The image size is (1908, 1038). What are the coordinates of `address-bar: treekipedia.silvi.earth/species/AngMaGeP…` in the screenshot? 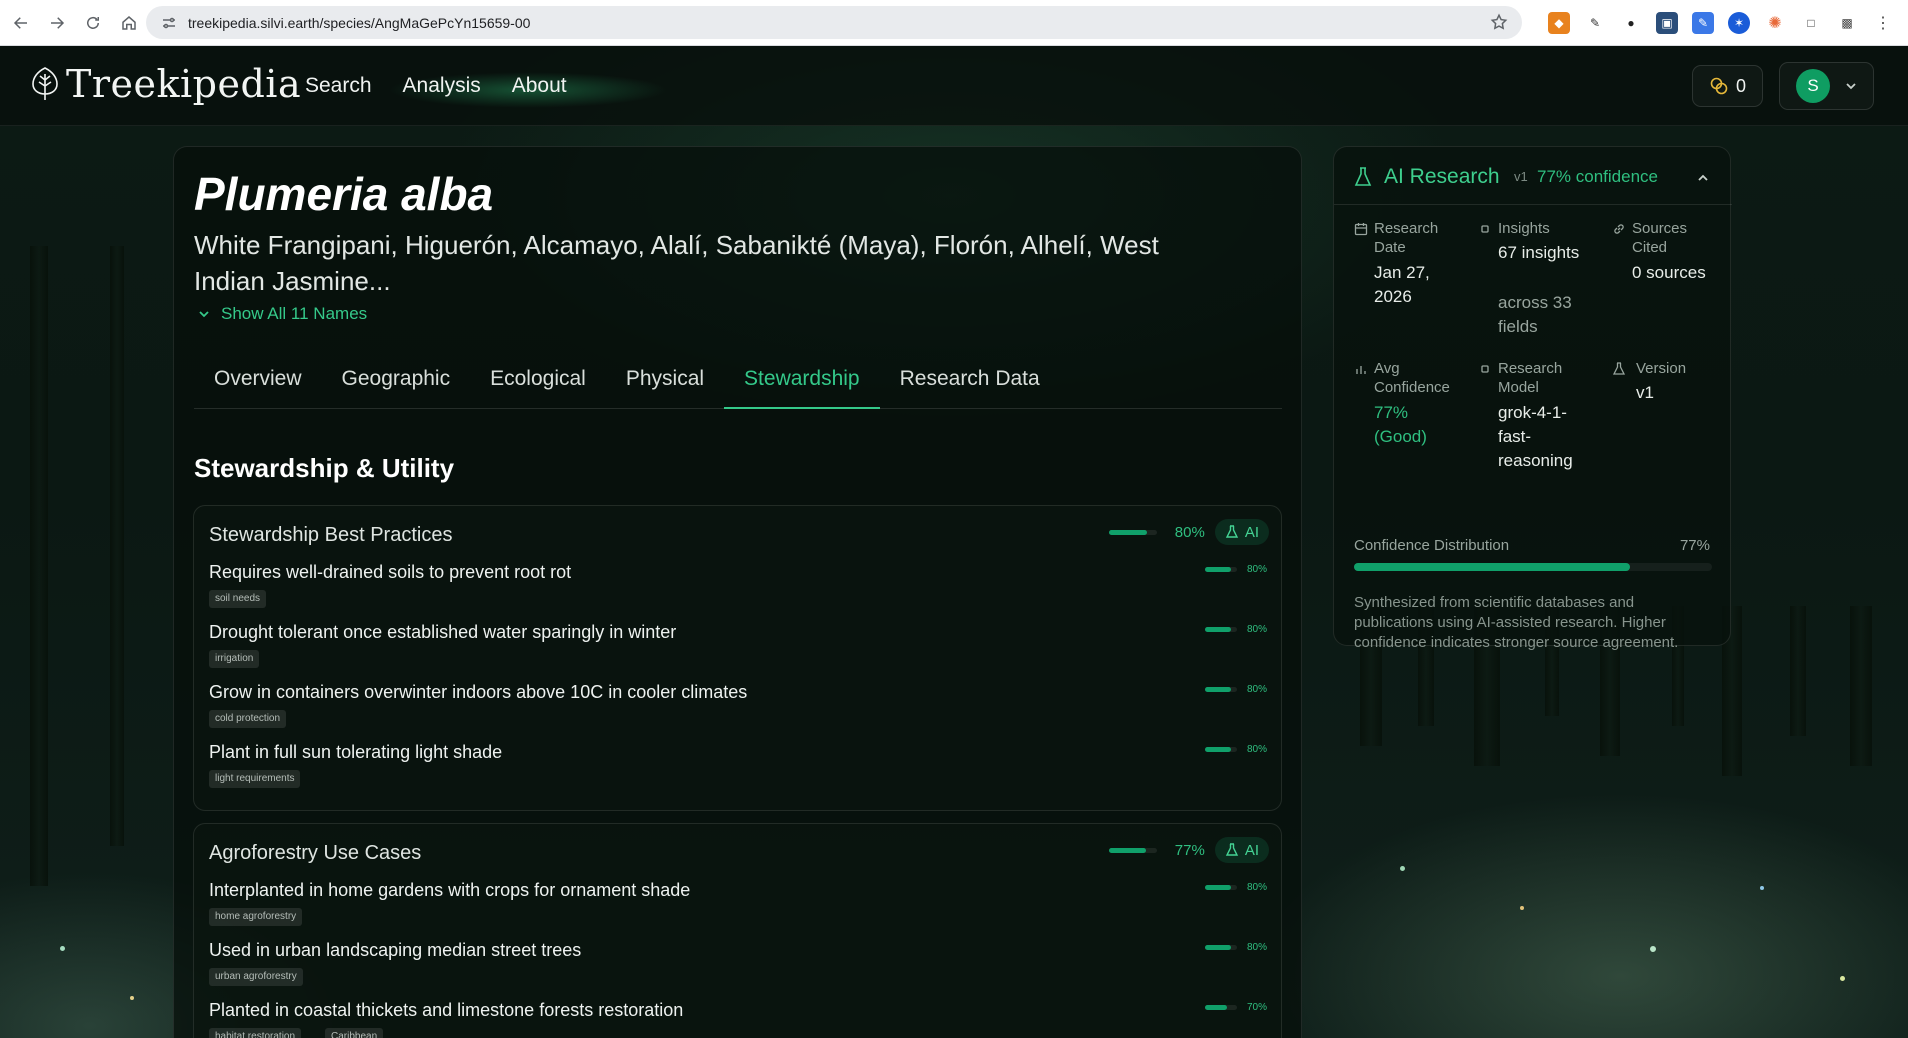 It's located at (834, 22).